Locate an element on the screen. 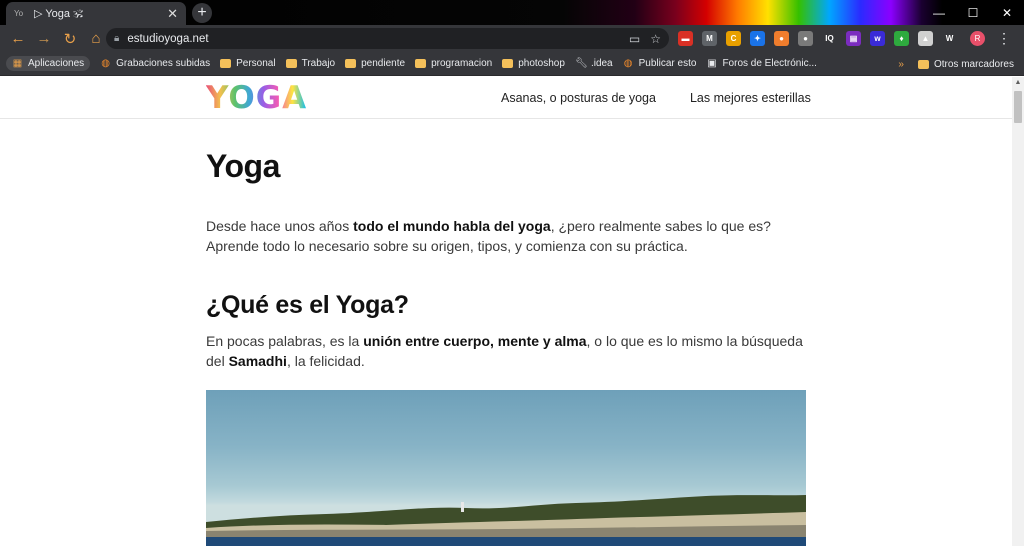 This screenshot has width=1024, height=546. bookmark-6: photoshop is located at coordinates (533, 63).